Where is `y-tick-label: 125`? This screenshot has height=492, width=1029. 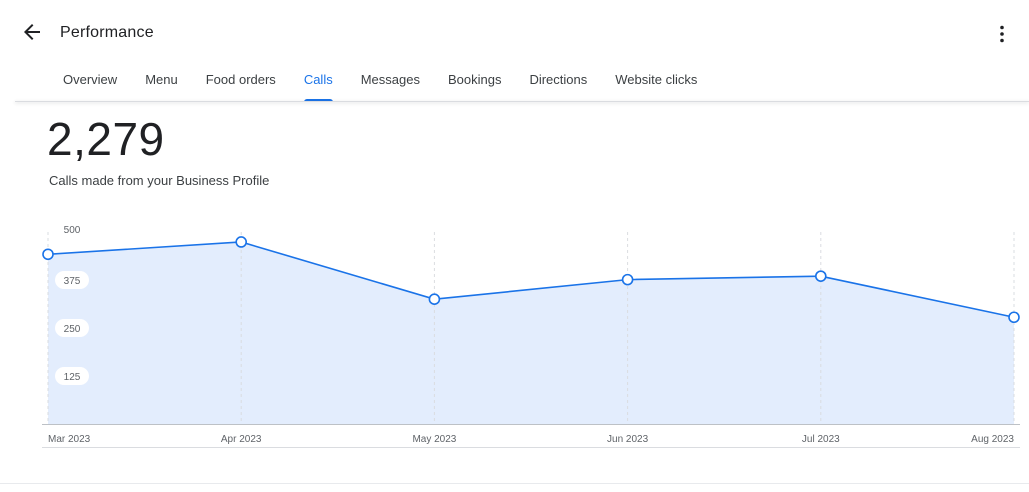
y-tick-label: 125 is located at coordinates (72, 377).